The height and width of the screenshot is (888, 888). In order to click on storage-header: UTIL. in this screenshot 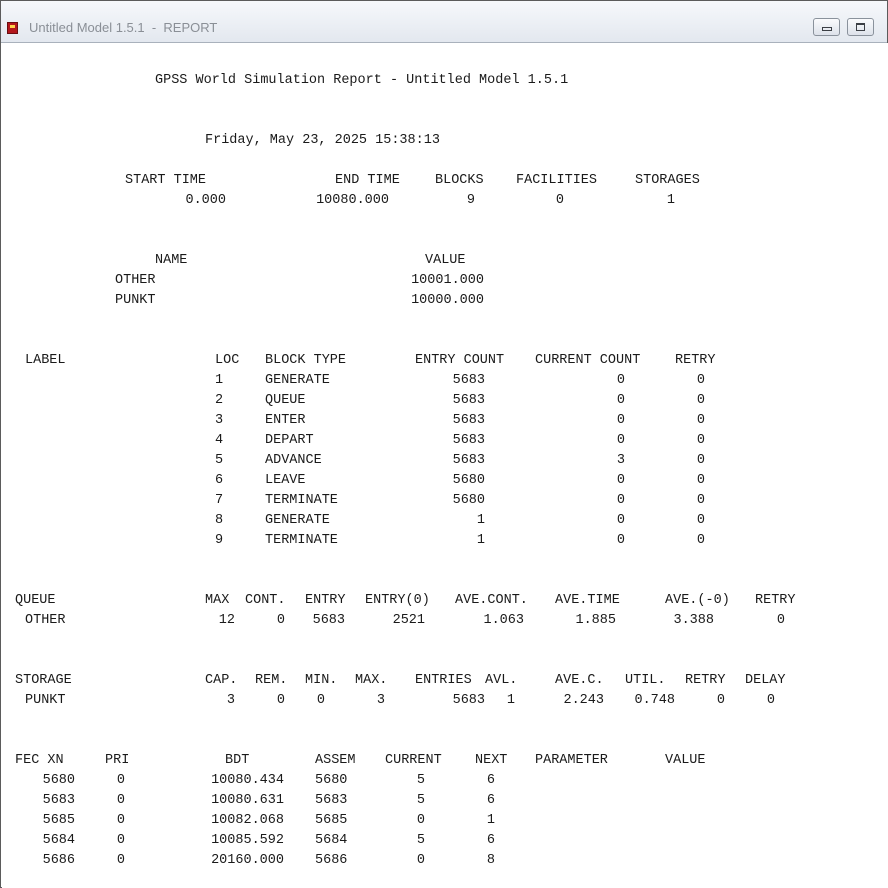, I will do `click(645, 680)`.